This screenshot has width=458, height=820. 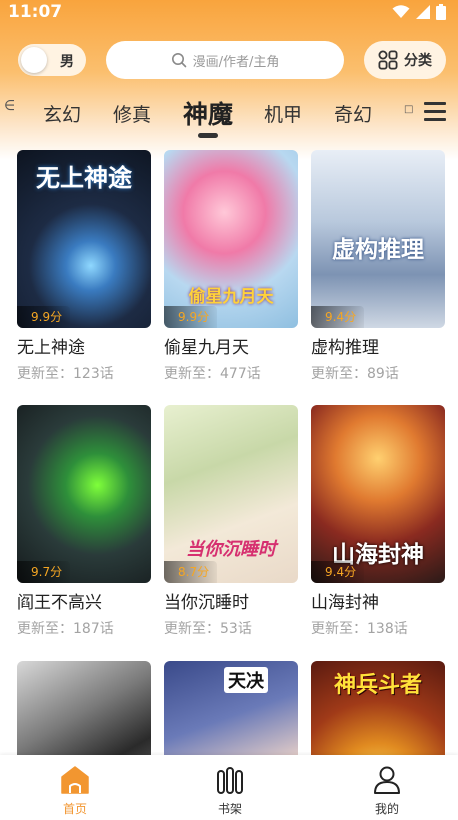 I want to click on comic-cover: 无上神途 9.9分, so click(x=84, y=239).